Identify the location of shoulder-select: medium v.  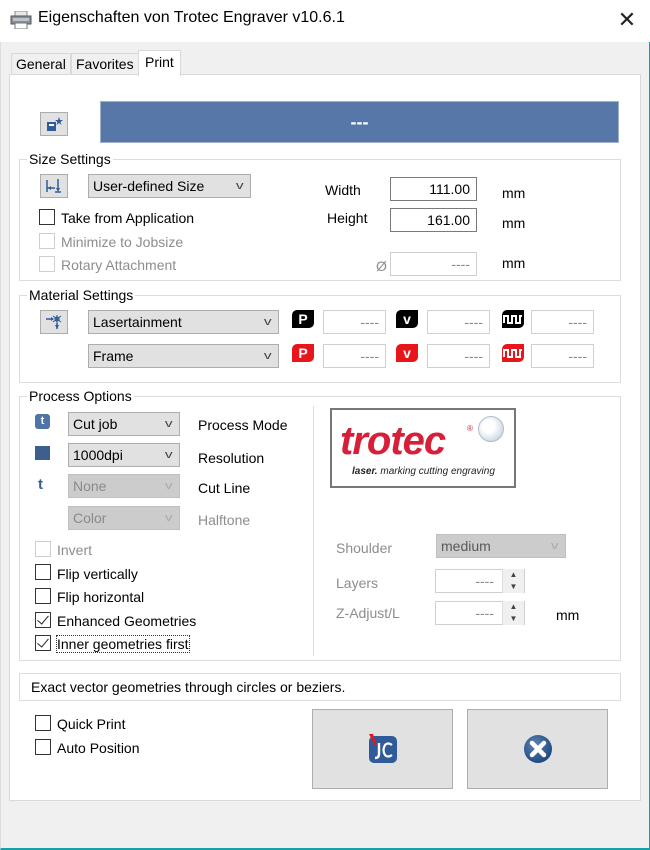
(501, 546).